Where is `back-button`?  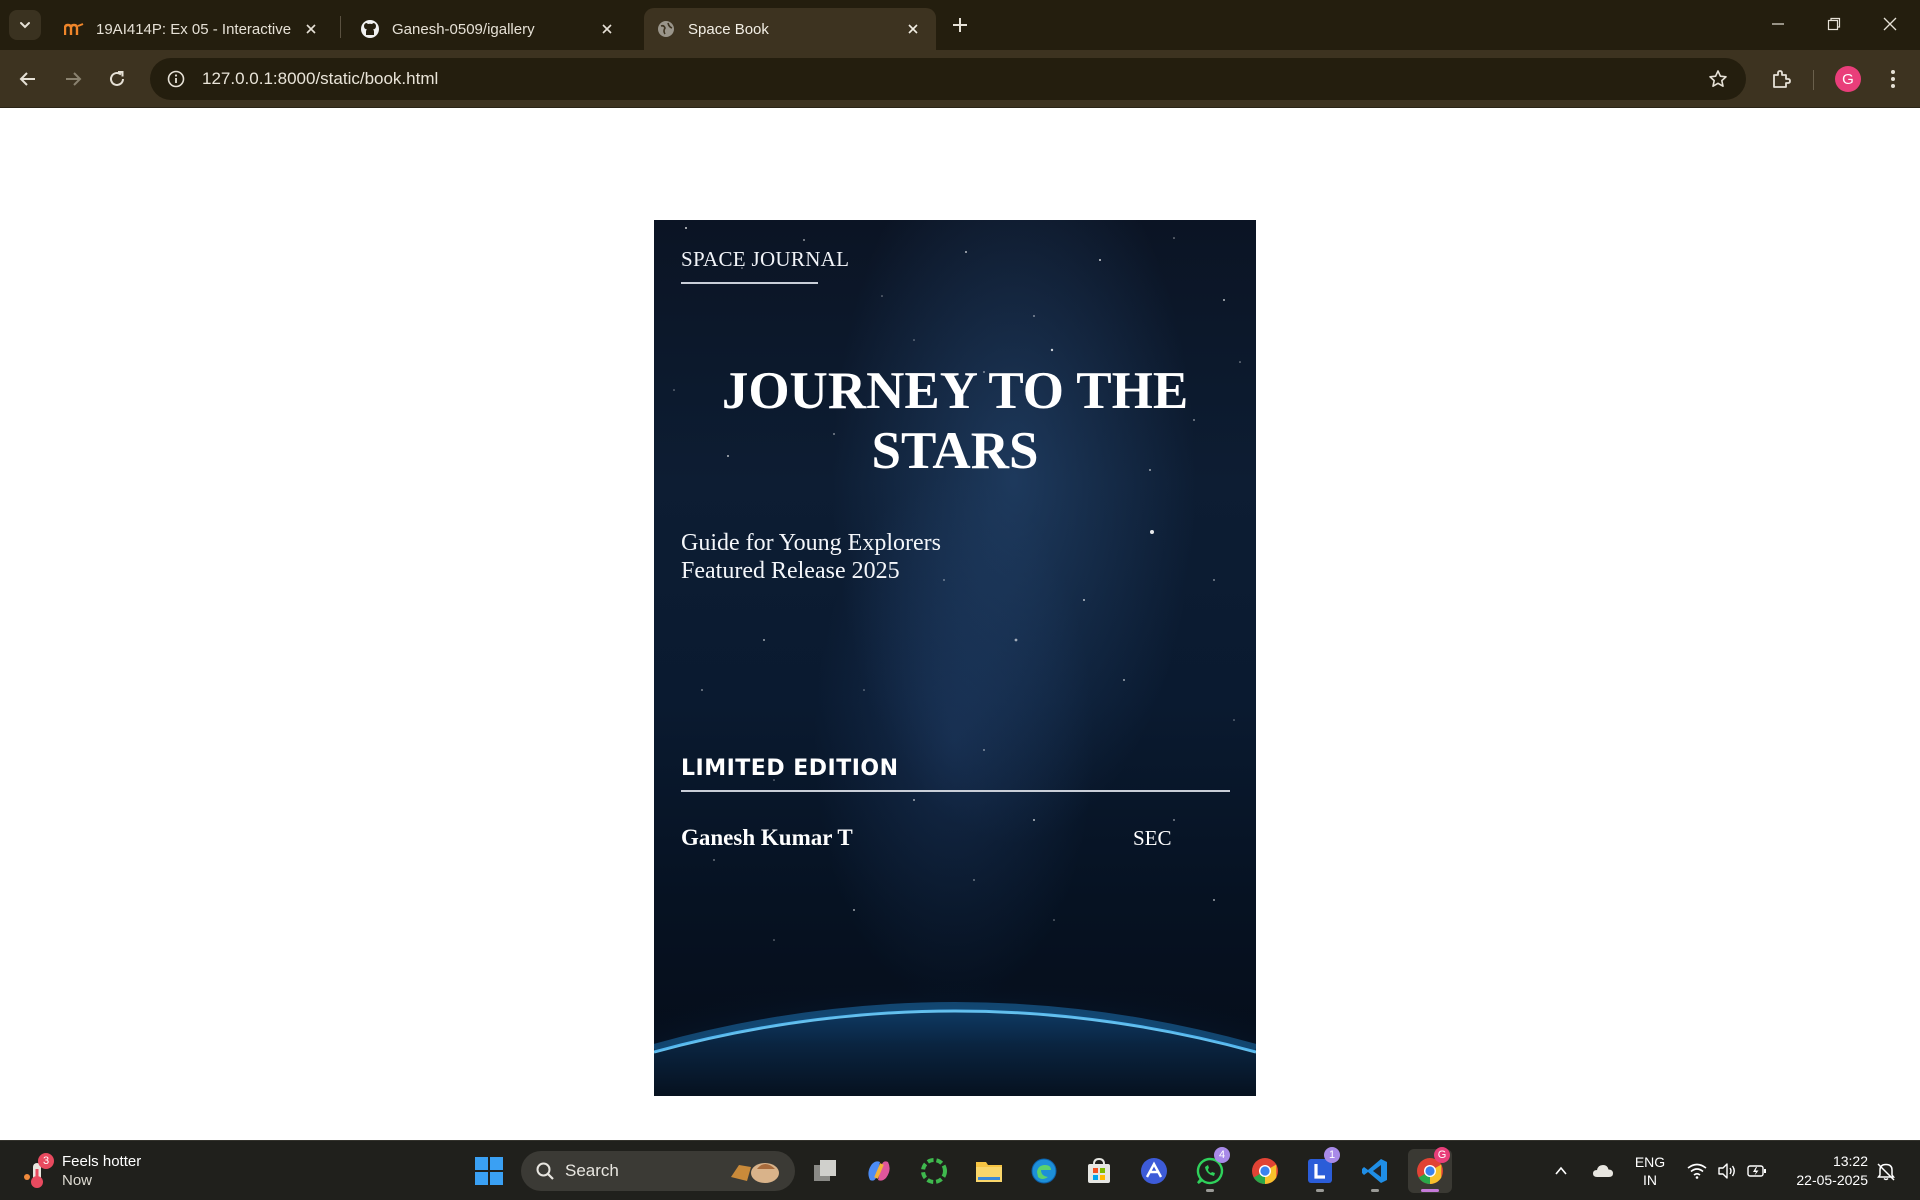 back-button is located at coordinates (28, 79).